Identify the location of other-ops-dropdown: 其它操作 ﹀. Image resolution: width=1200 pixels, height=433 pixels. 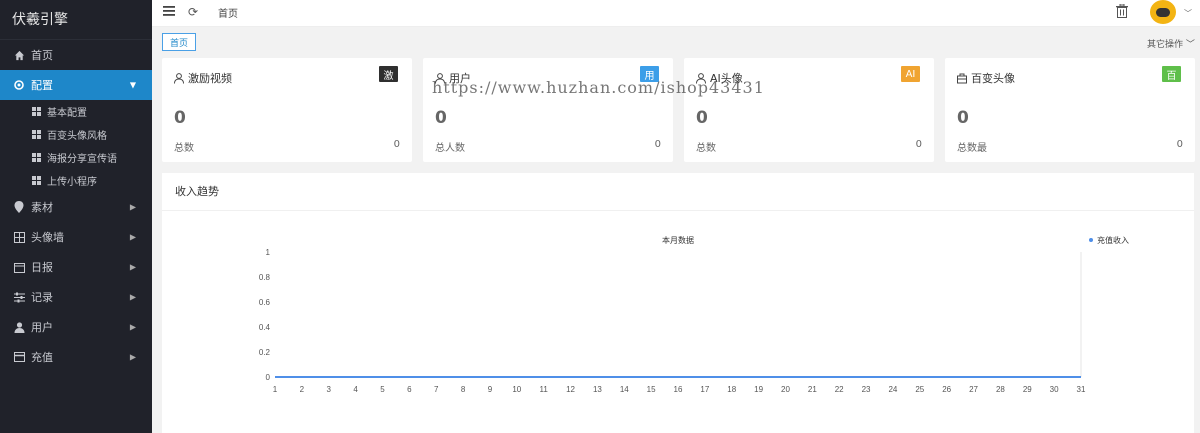
(1171, 43).